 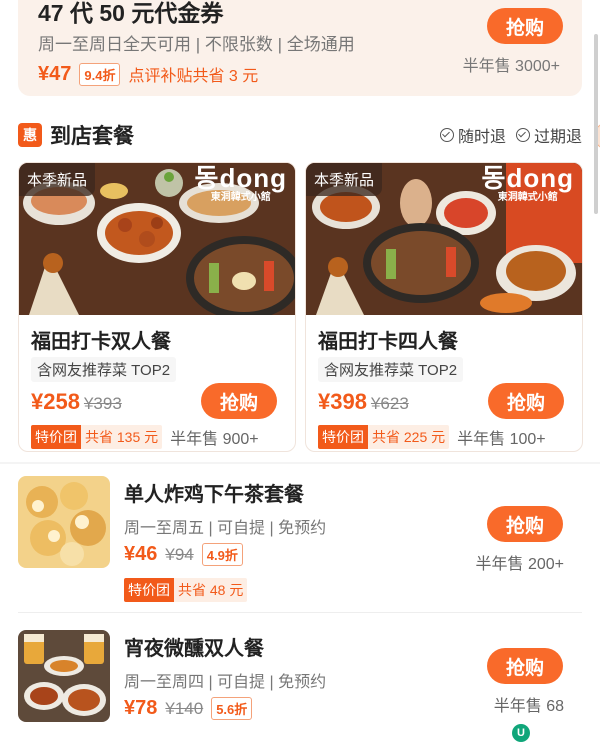 I want to click on voucher-price-row: ¥47 9.4折 点评补贴共省 3 元, so click(x=148, y=74).